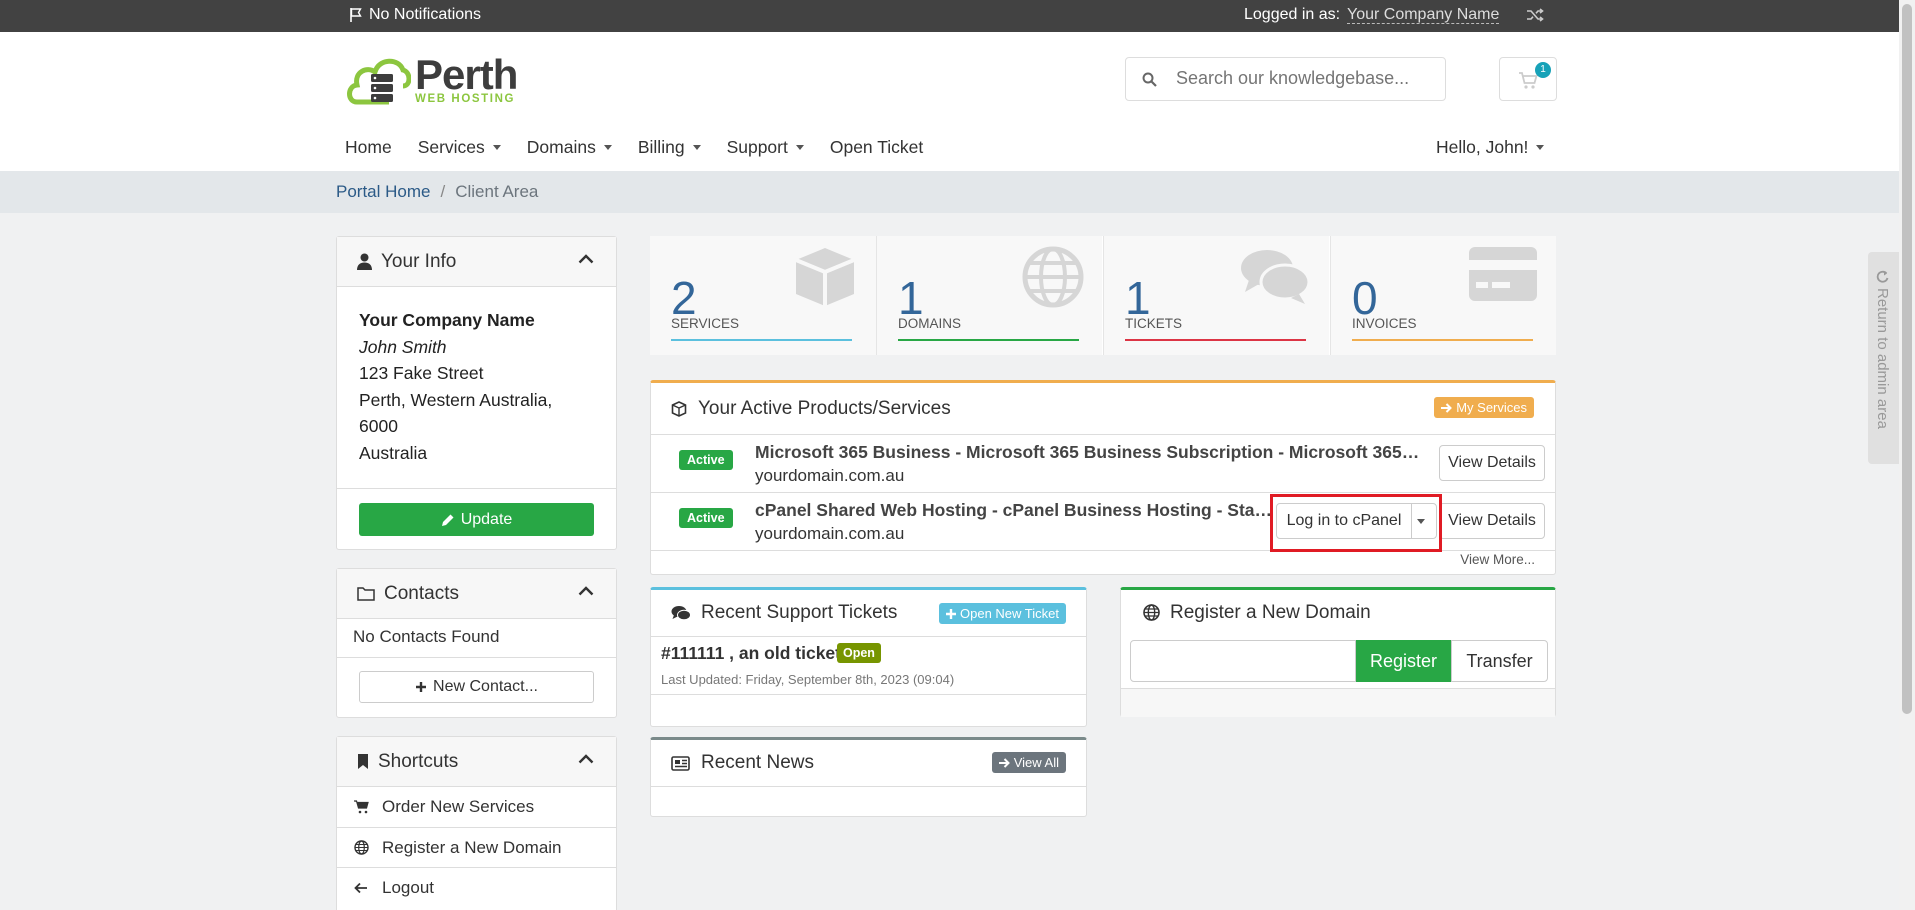 The height and width of the screenshot is (910, 1915). What do you see at coordinates (1028, 762) in the screenshot?
I see `view-all-news-button: View All` at bounding box center [1028, 762].